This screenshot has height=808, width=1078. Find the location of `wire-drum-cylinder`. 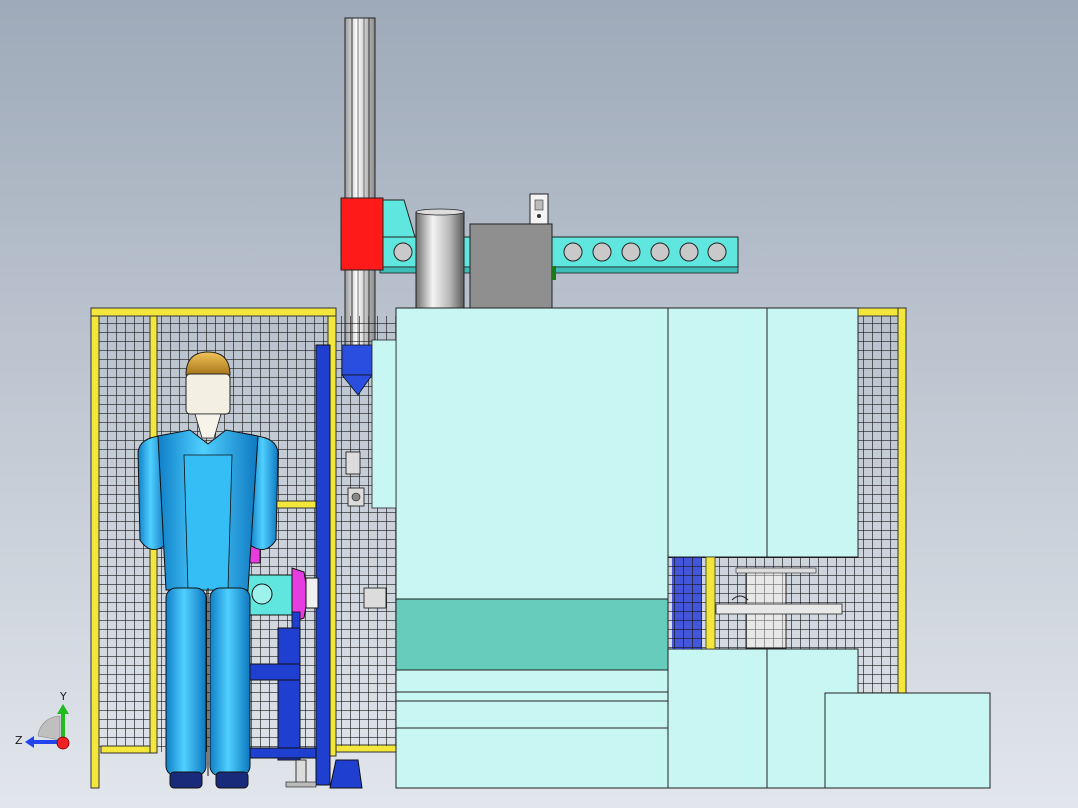

wire-drum-cylinder is located at coordinates (440, 259).